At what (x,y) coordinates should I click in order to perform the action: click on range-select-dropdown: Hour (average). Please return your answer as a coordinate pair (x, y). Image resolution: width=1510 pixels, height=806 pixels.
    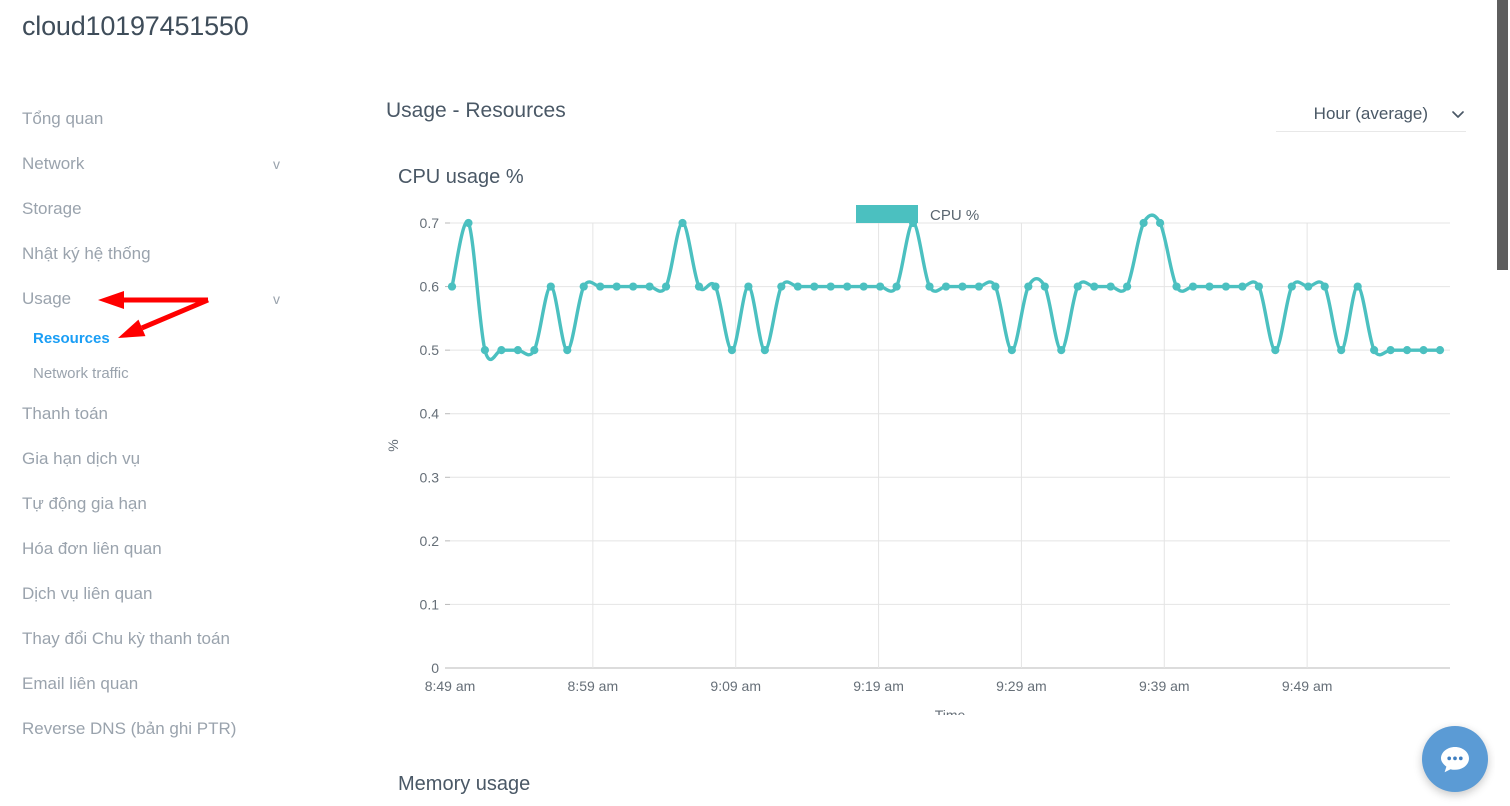
    Looking at the image, I should click on (1371, 114).